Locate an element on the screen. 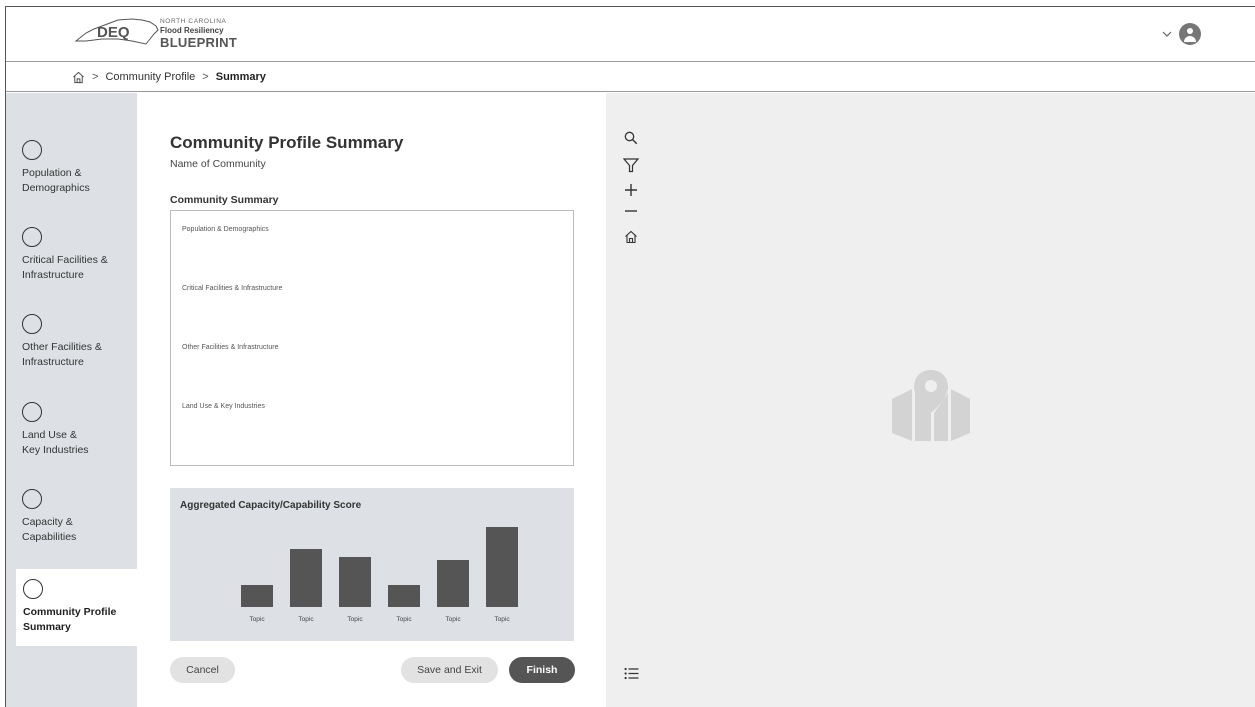  map-home-button is located at coordinates (631, 237).